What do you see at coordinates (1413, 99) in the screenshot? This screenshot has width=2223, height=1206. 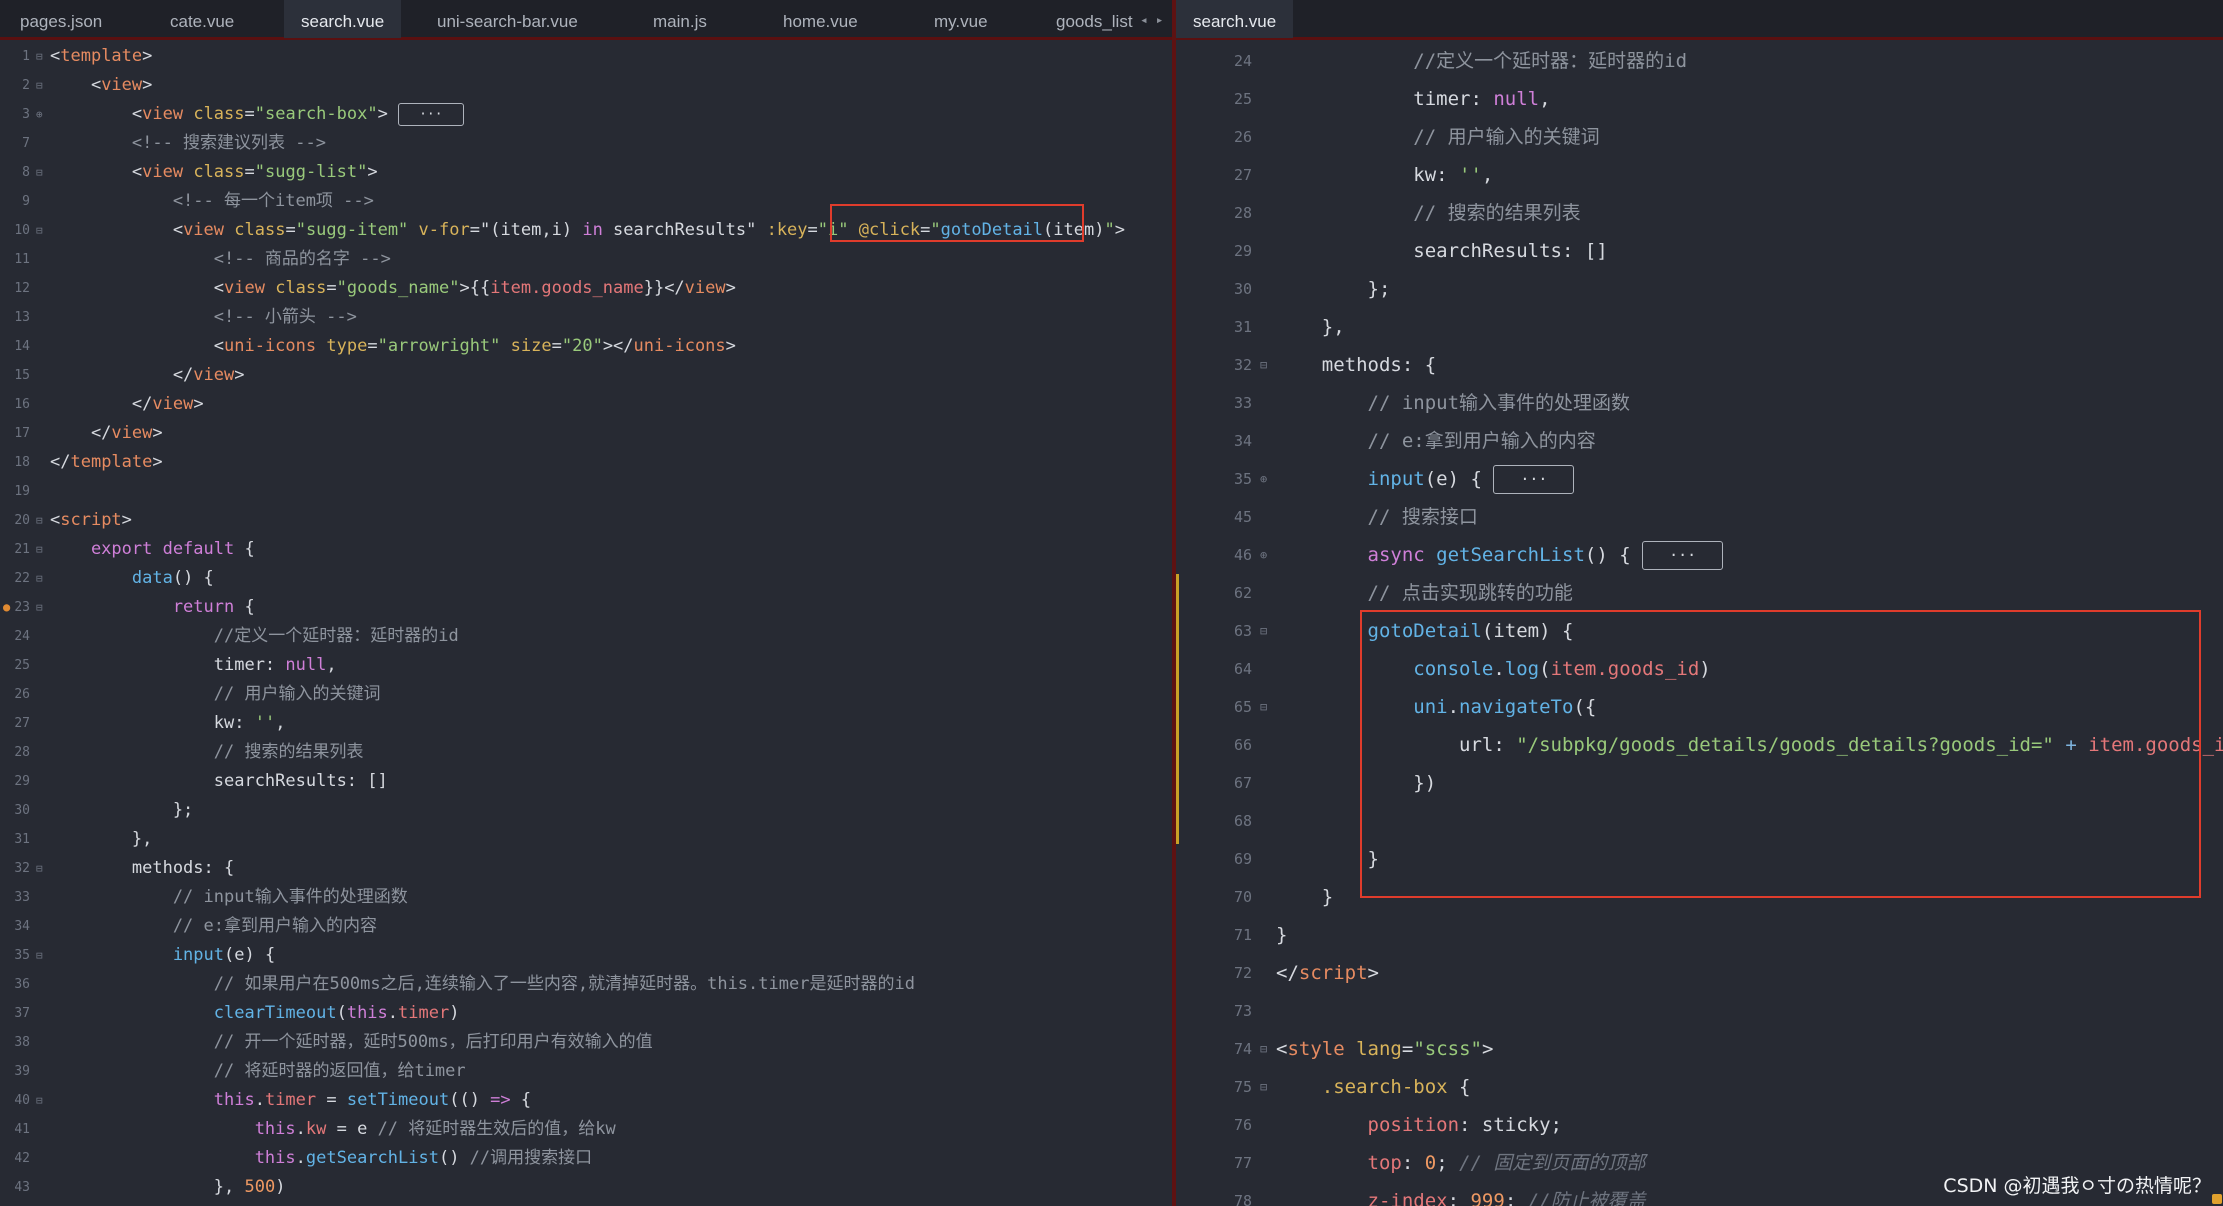 I see `code-text: timer: null,` at bounding box center [1413, 99].